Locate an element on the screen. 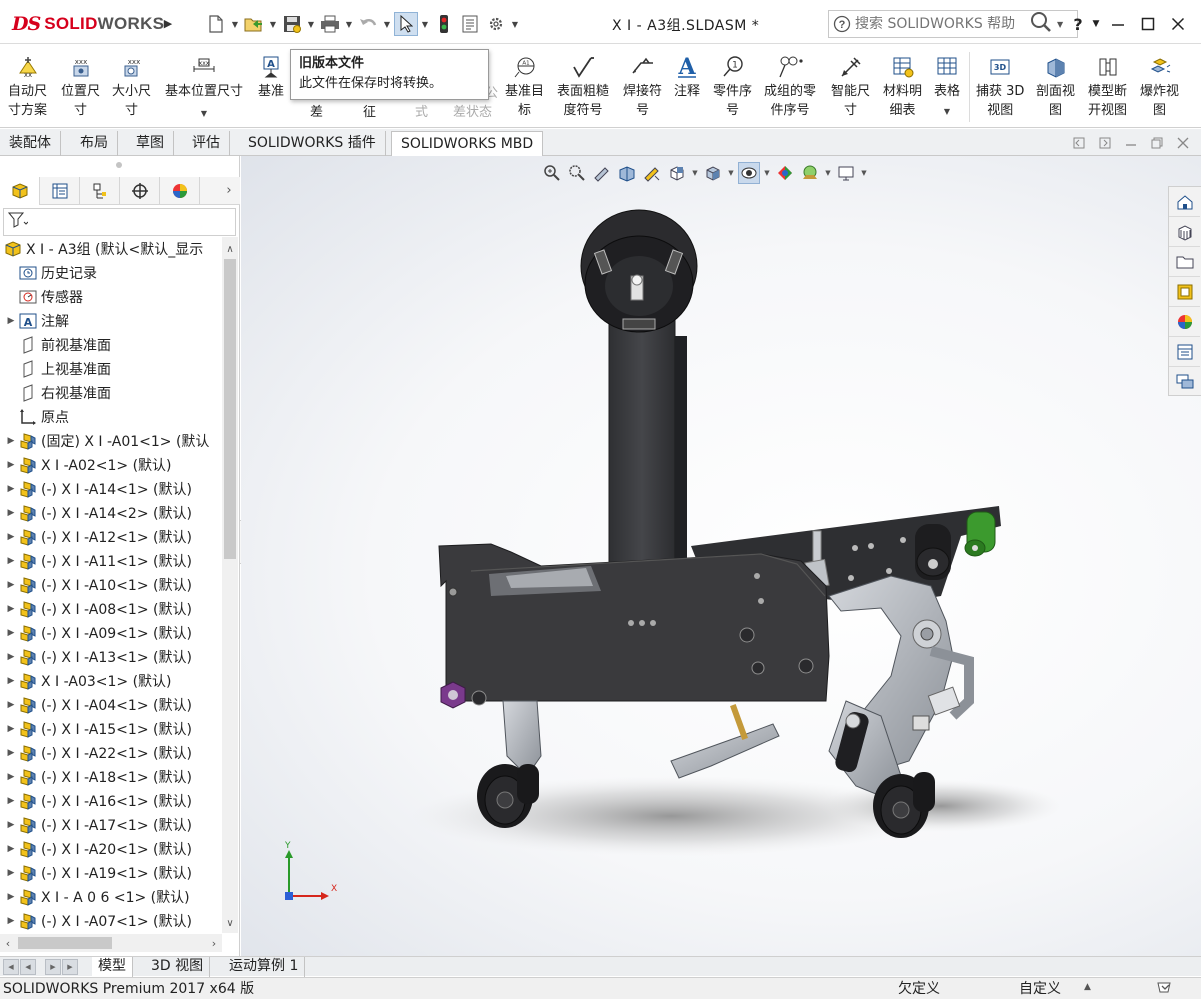 This screenshot has height=999, width=1201. help-search-box: ? ▼ is located at coordinates (953, 24).